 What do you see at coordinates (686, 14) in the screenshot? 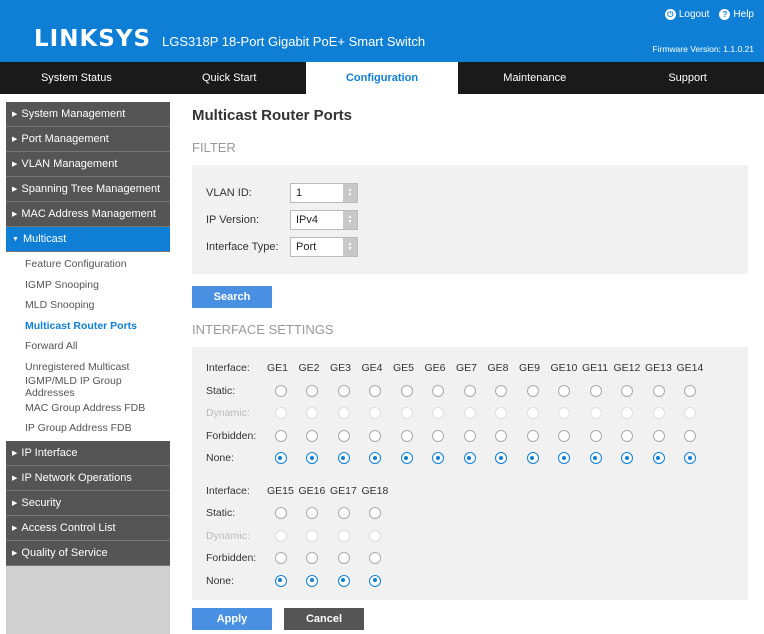
I see `logout-link: ⏻ Logout` at bounding box center [686, 14].